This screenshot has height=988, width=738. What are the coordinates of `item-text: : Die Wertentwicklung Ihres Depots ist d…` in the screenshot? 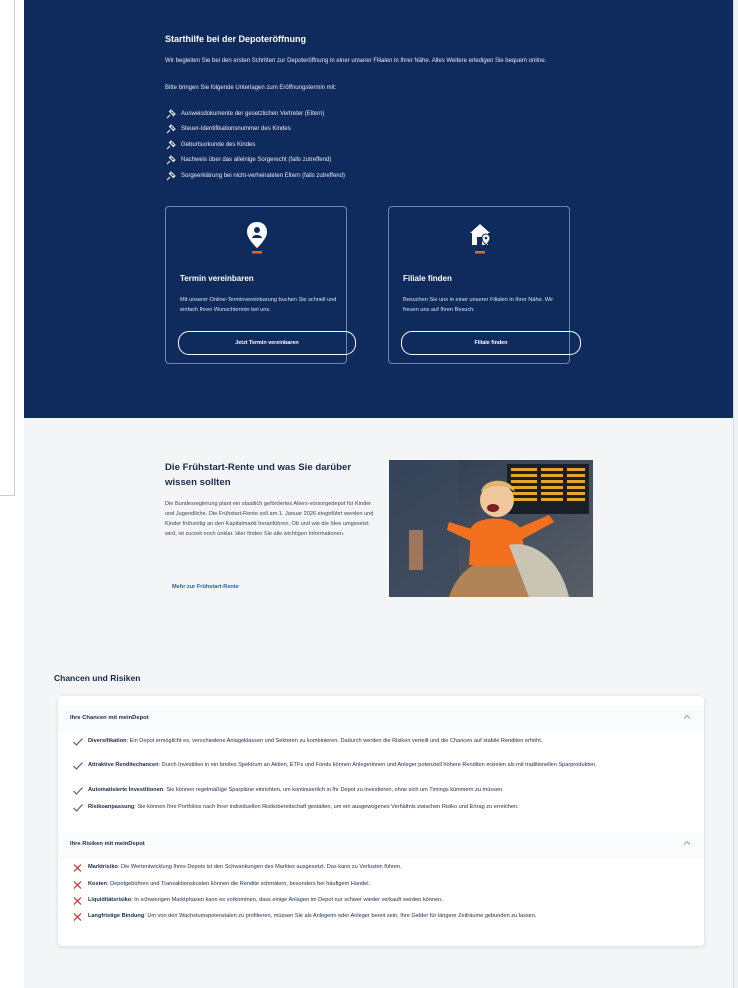 It's located at (259, 867).